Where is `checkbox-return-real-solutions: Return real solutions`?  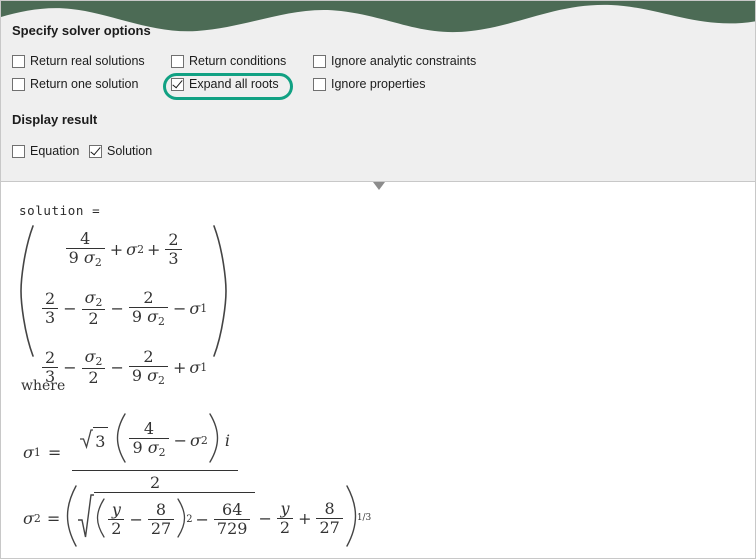 checkbox-return-real-solutions: Return real solutions is located at coordinates (78, 61).